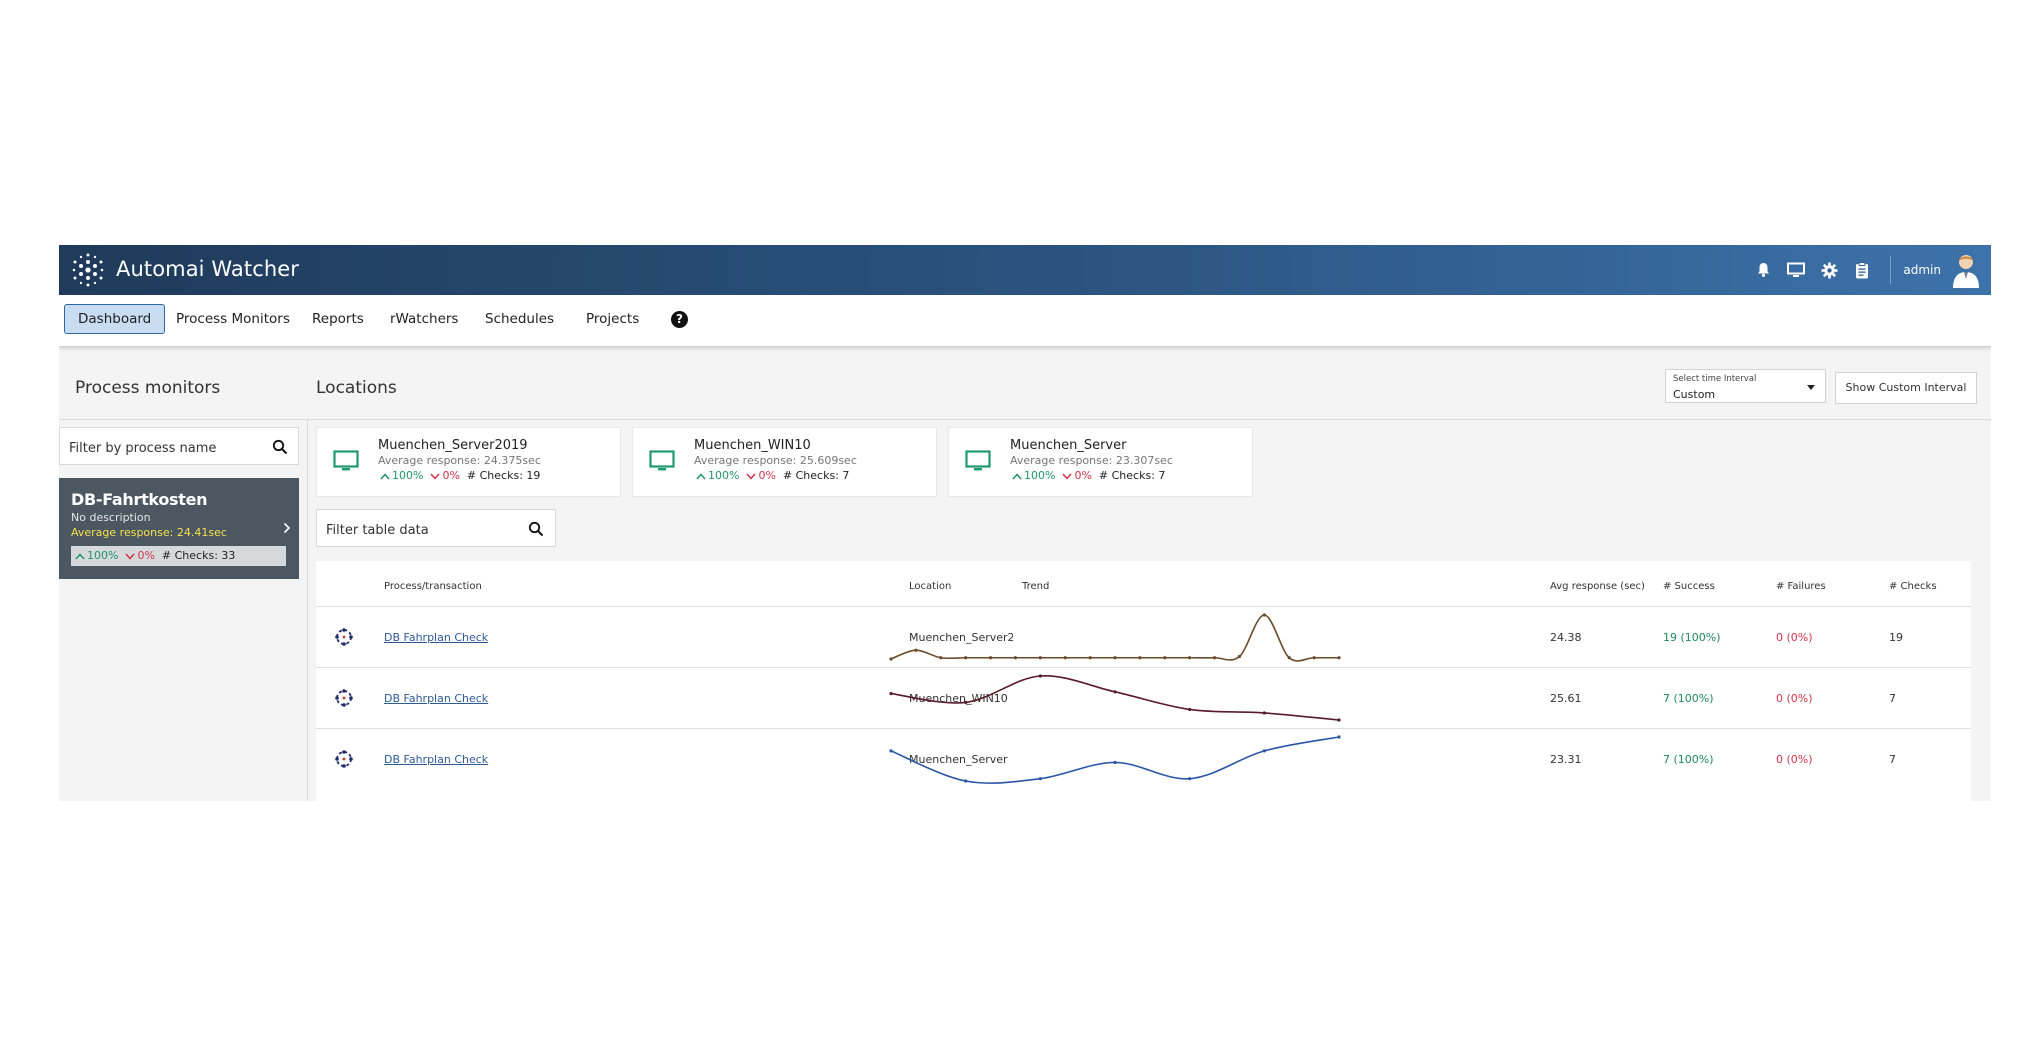  What do you see at coordinates (701, 475) in the screenshot?
I see `arrow-up-icon` at bounding box center [701, 475].